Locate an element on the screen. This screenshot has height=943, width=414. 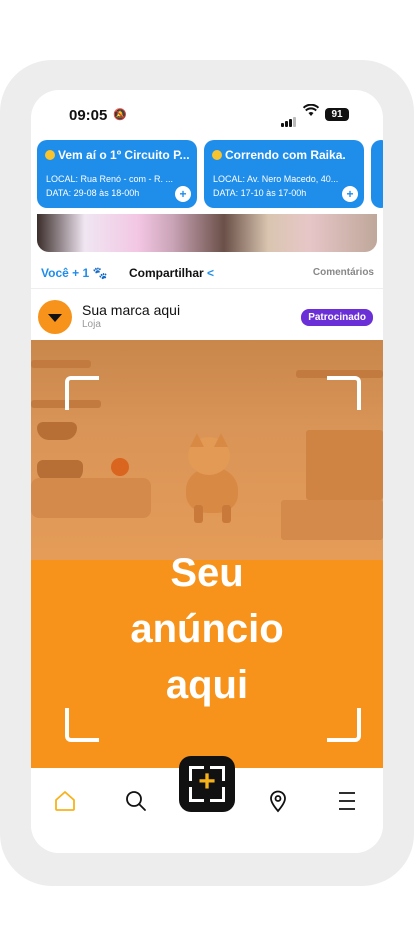
search-icon is located at coordinates (136, 801).